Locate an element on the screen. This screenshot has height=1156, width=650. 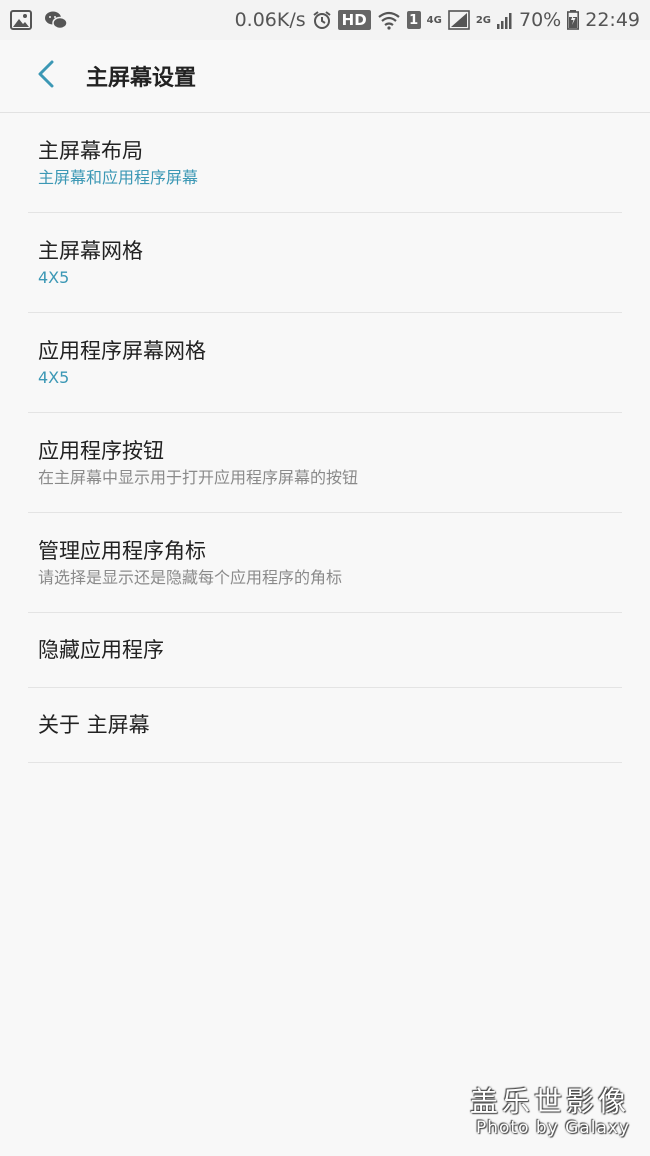
app-bar: 主屏幕设置 is located at coordinates (325, 76).